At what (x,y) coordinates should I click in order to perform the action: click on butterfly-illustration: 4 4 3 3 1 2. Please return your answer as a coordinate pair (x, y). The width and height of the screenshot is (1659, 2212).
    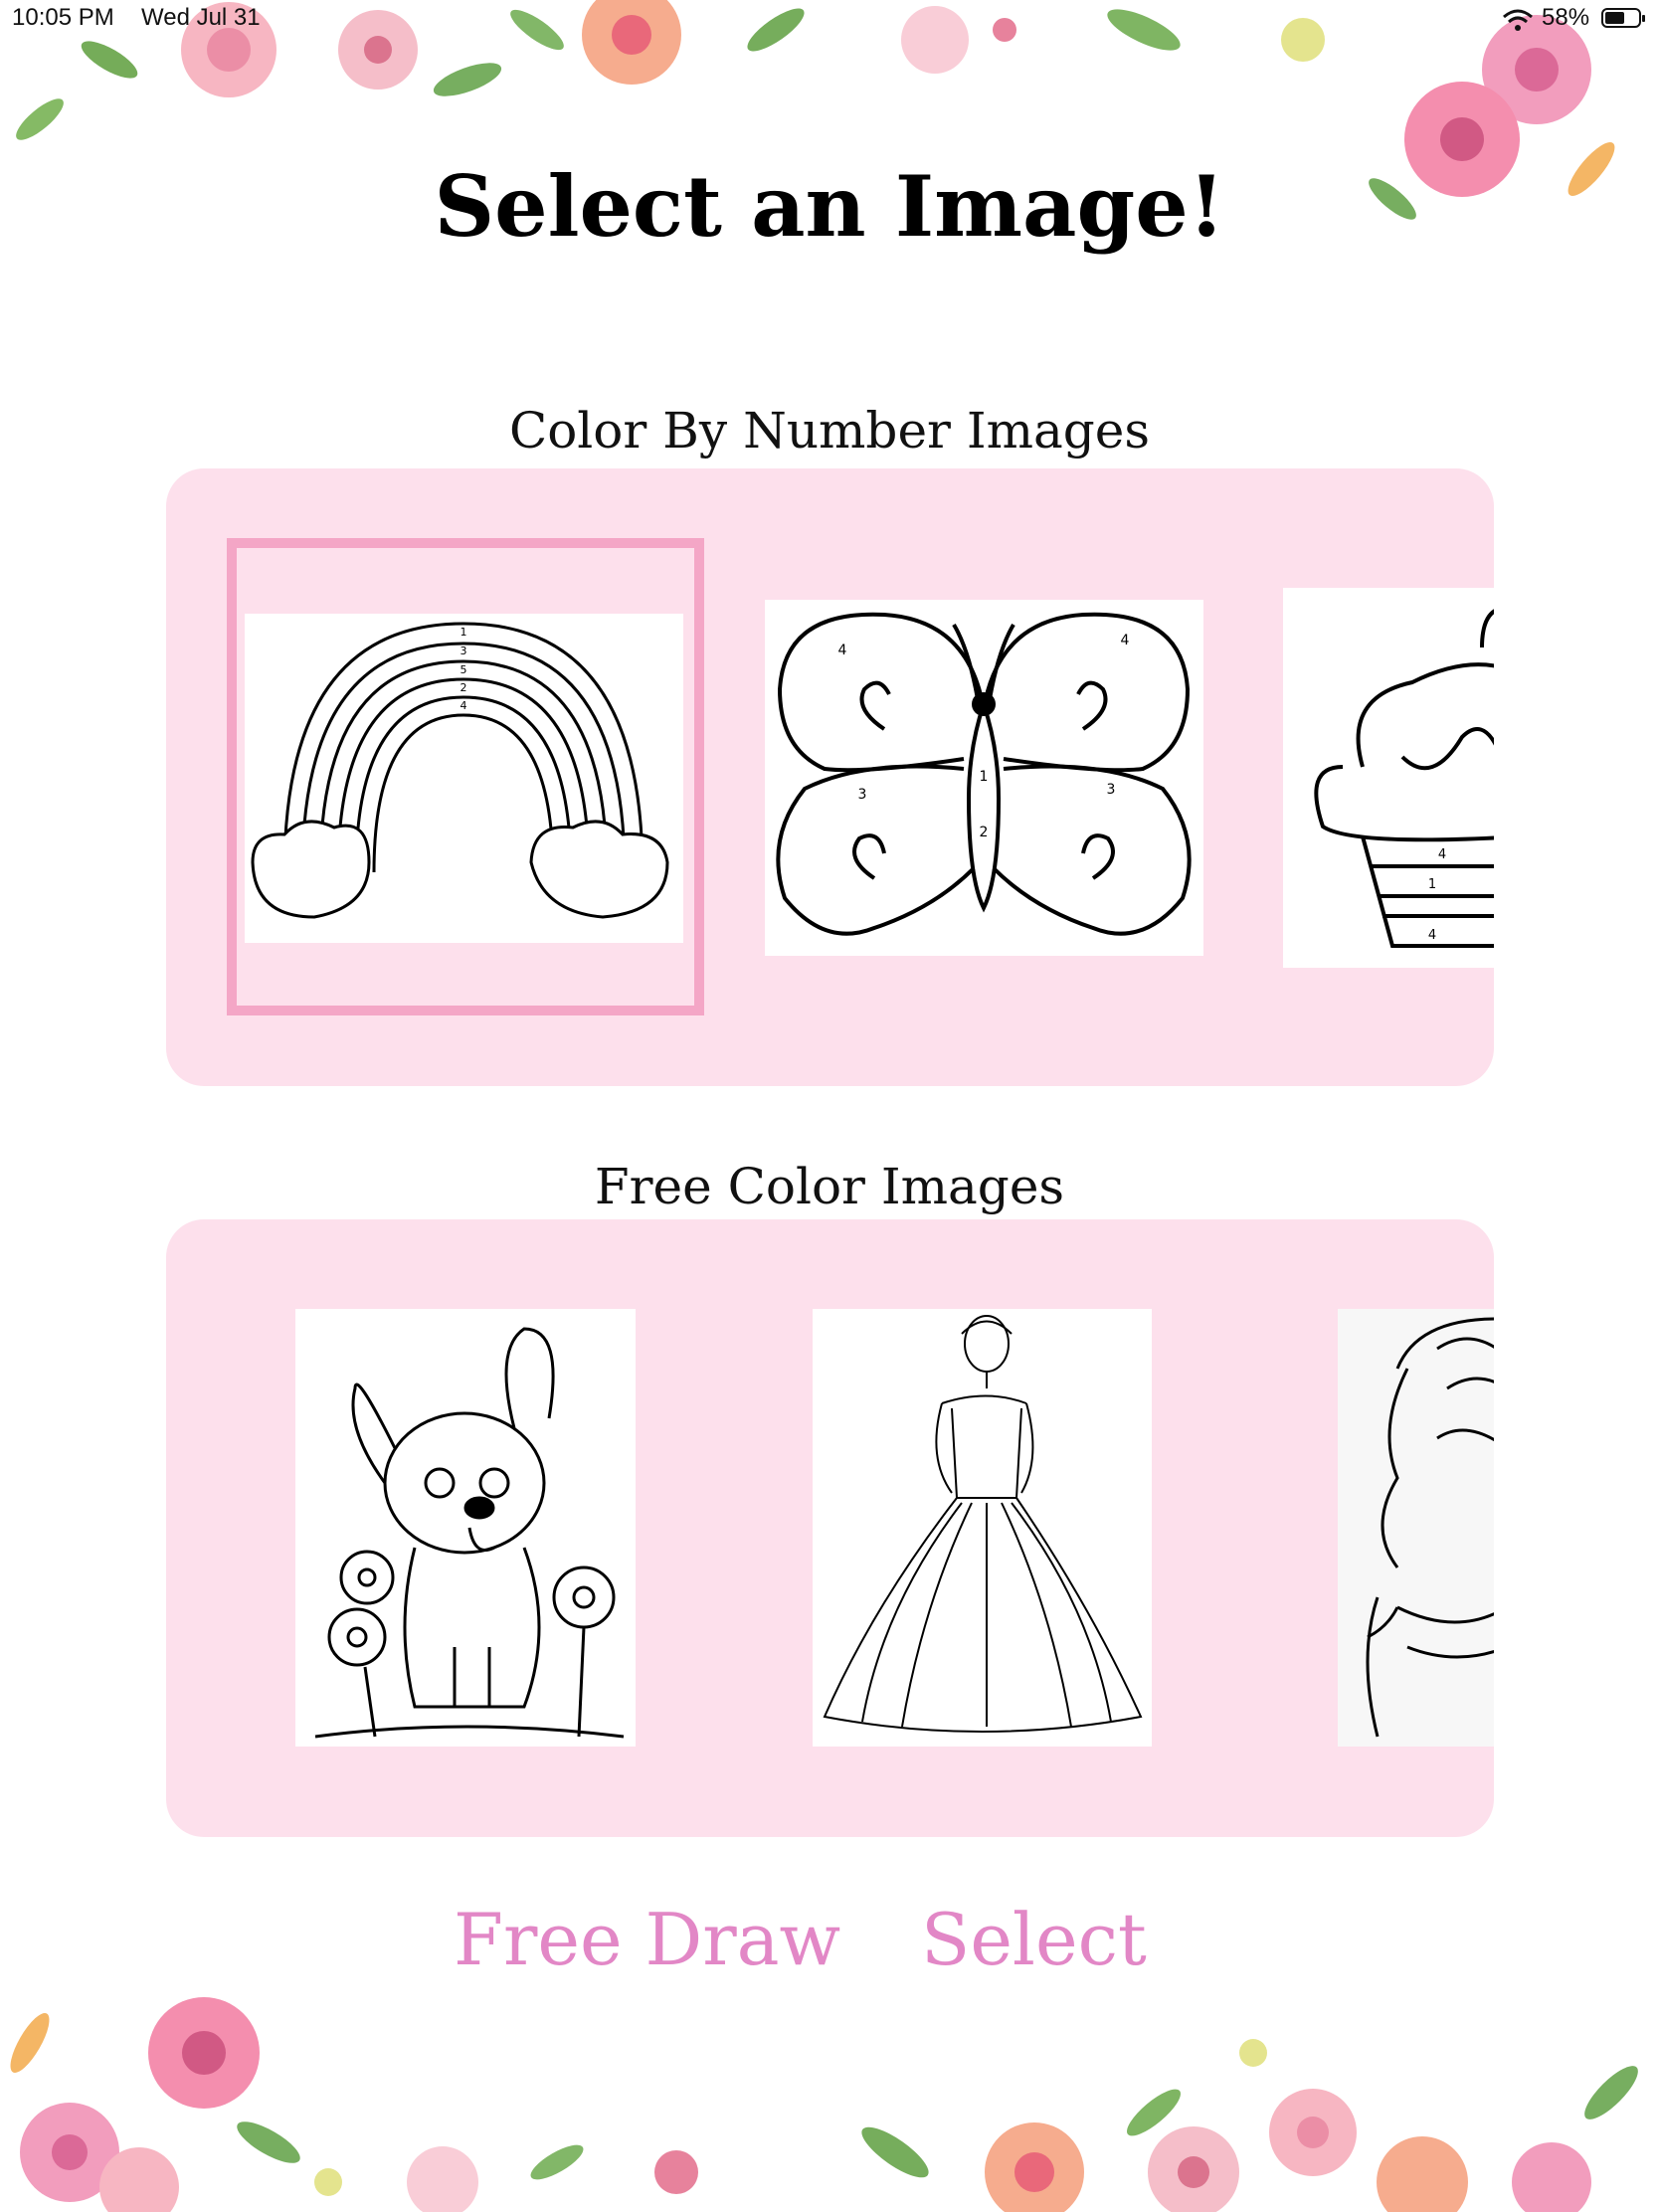
    Looking at the image, I should click on (984, 774).